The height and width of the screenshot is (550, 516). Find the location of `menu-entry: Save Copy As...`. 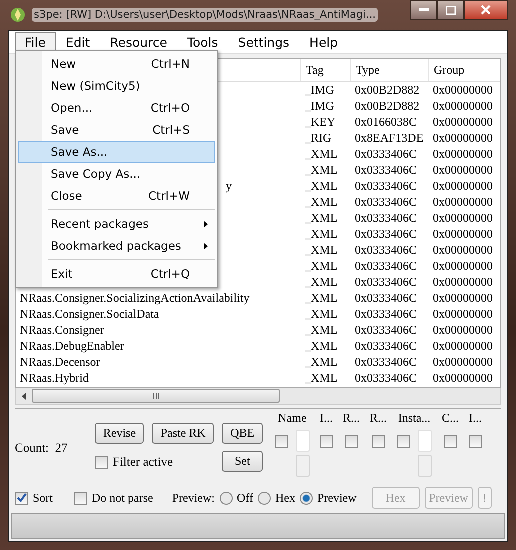

menu-entry: Save Copy As... is located at coordinates (116, 174).